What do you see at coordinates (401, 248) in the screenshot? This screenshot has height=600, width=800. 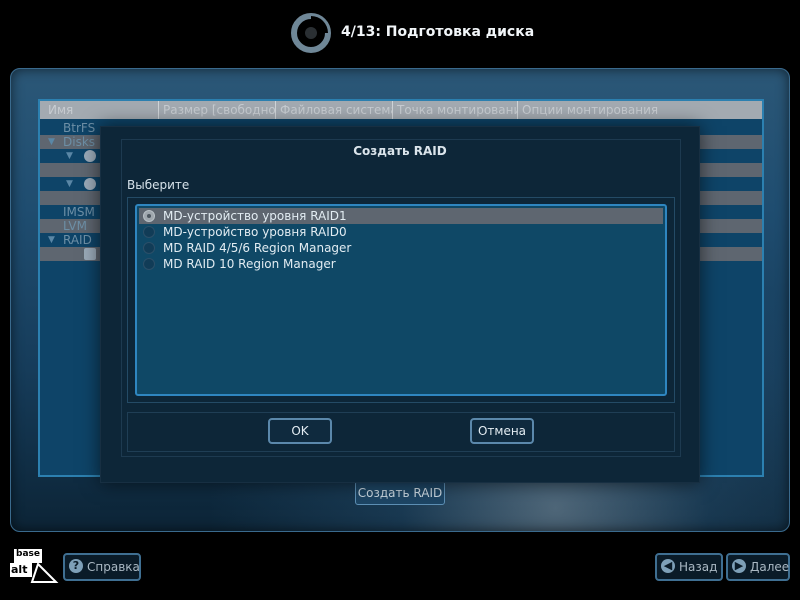 I see `radio-option-raid456: MD RAID 4/5/6 Region Manager` at bounding box center [401, 248].